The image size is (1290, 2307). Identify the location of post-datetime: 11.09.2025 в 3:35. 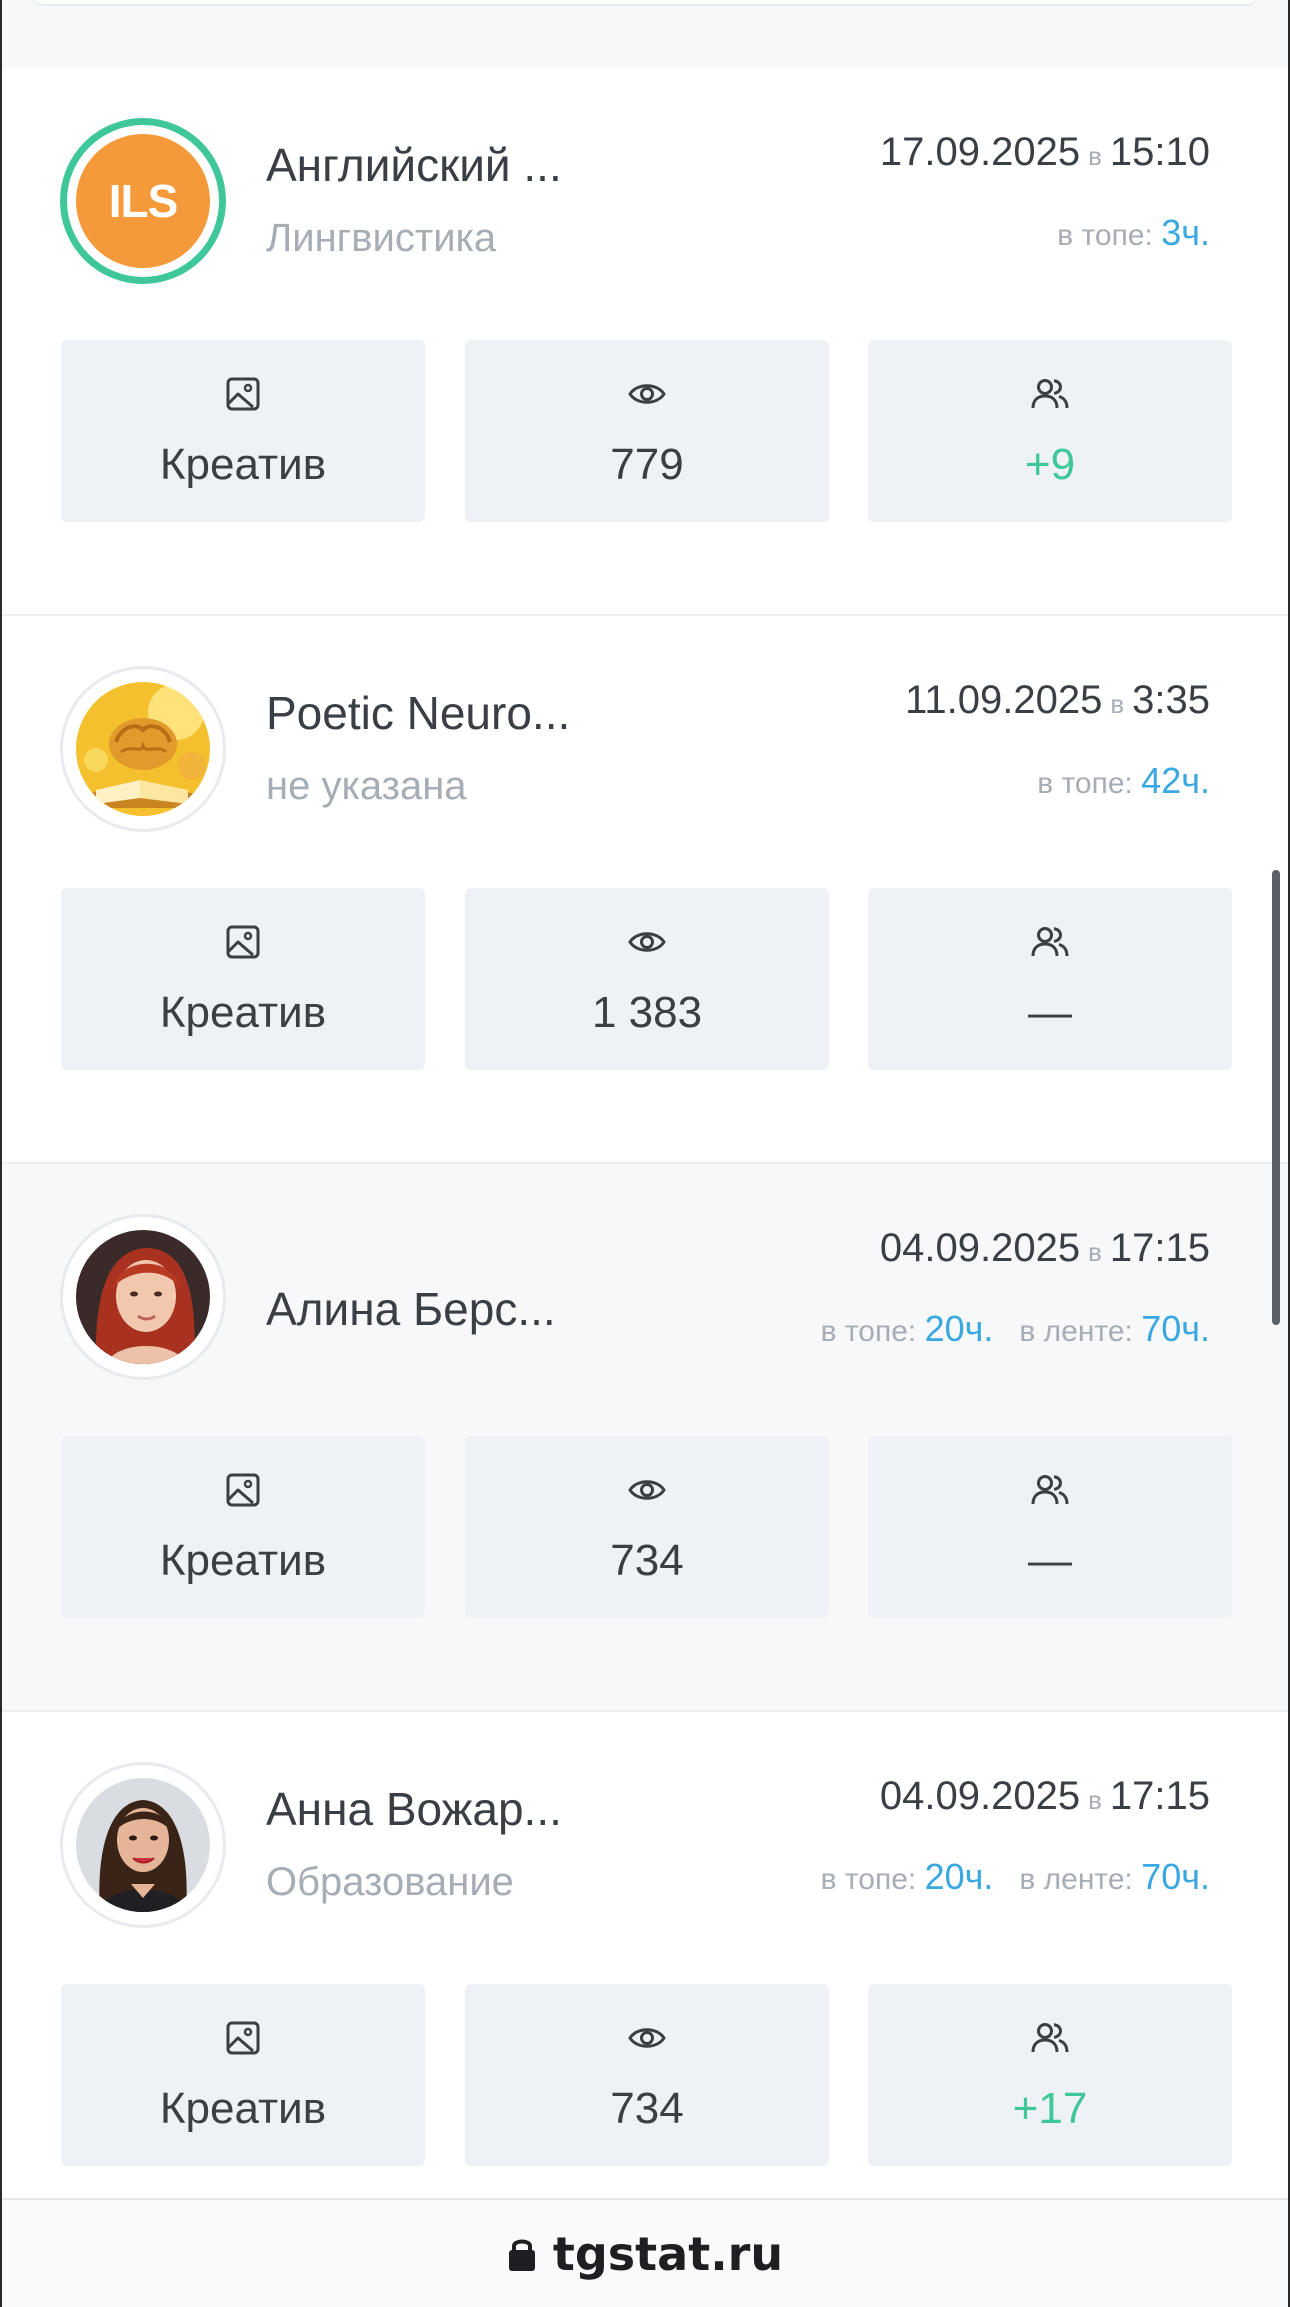
(1057, 700).